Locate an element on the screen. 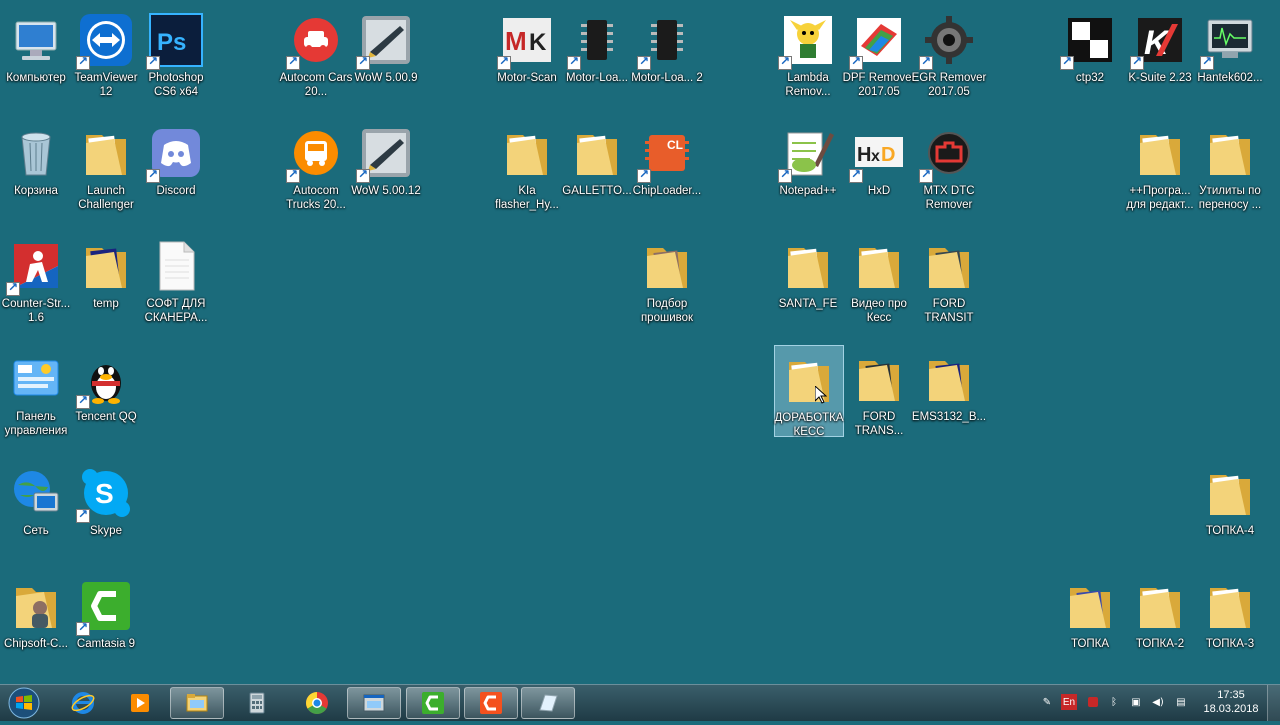 The image size is (1280, 725). svg-text: CL is located at coordinates (675, 145).